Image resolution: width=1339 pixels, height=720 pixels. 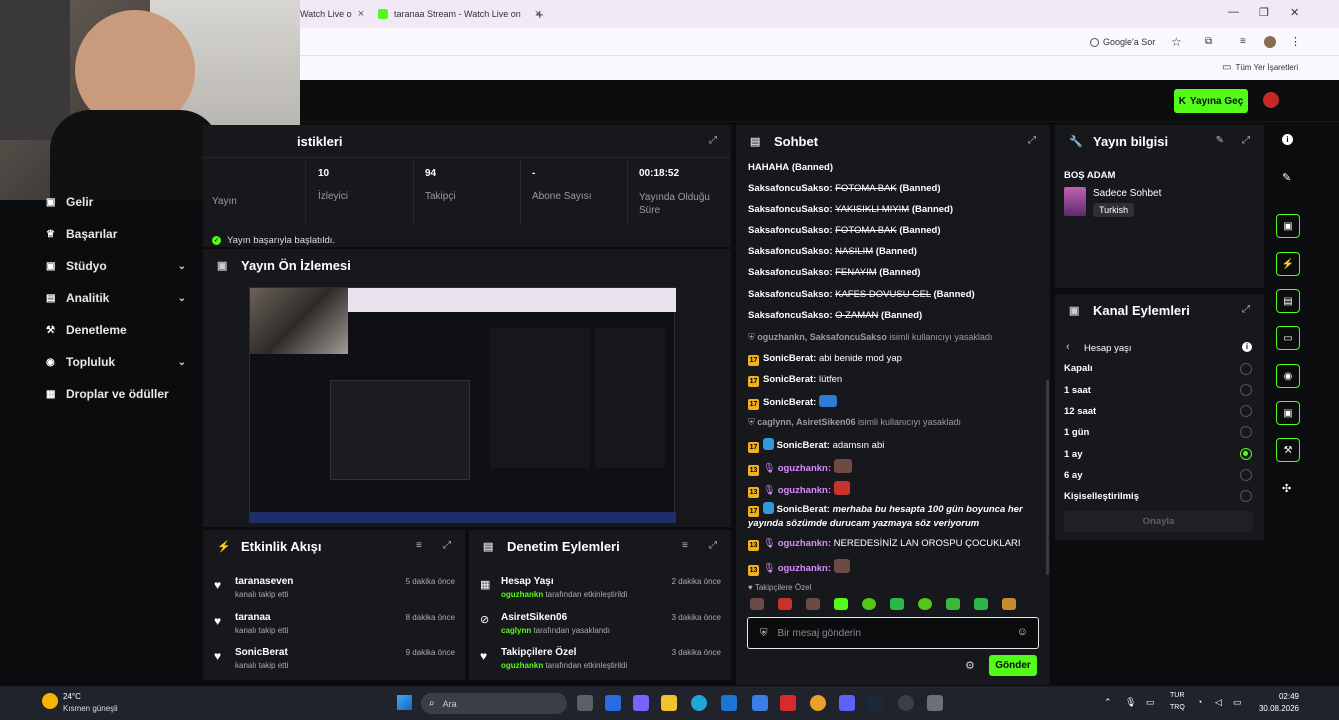 I want to click on radio-1mo-selected, so click(x=1246, y=454).